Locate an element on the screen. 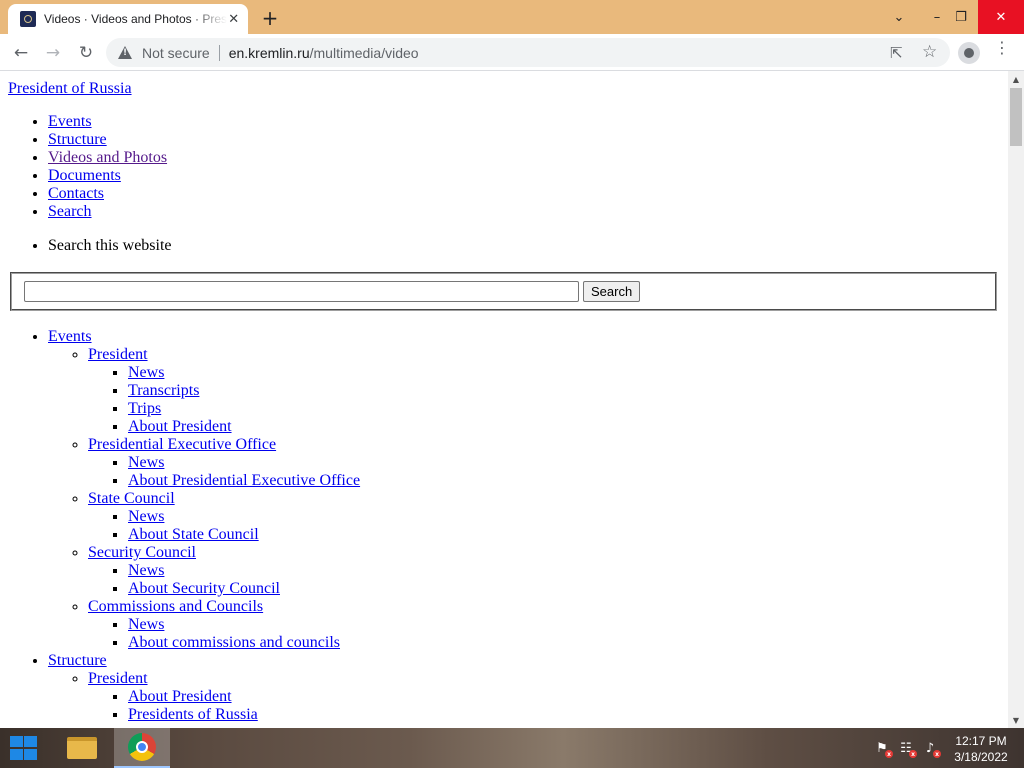  sitemap-link-about-security-council: About Security Council is located at coordinates (204, 588).